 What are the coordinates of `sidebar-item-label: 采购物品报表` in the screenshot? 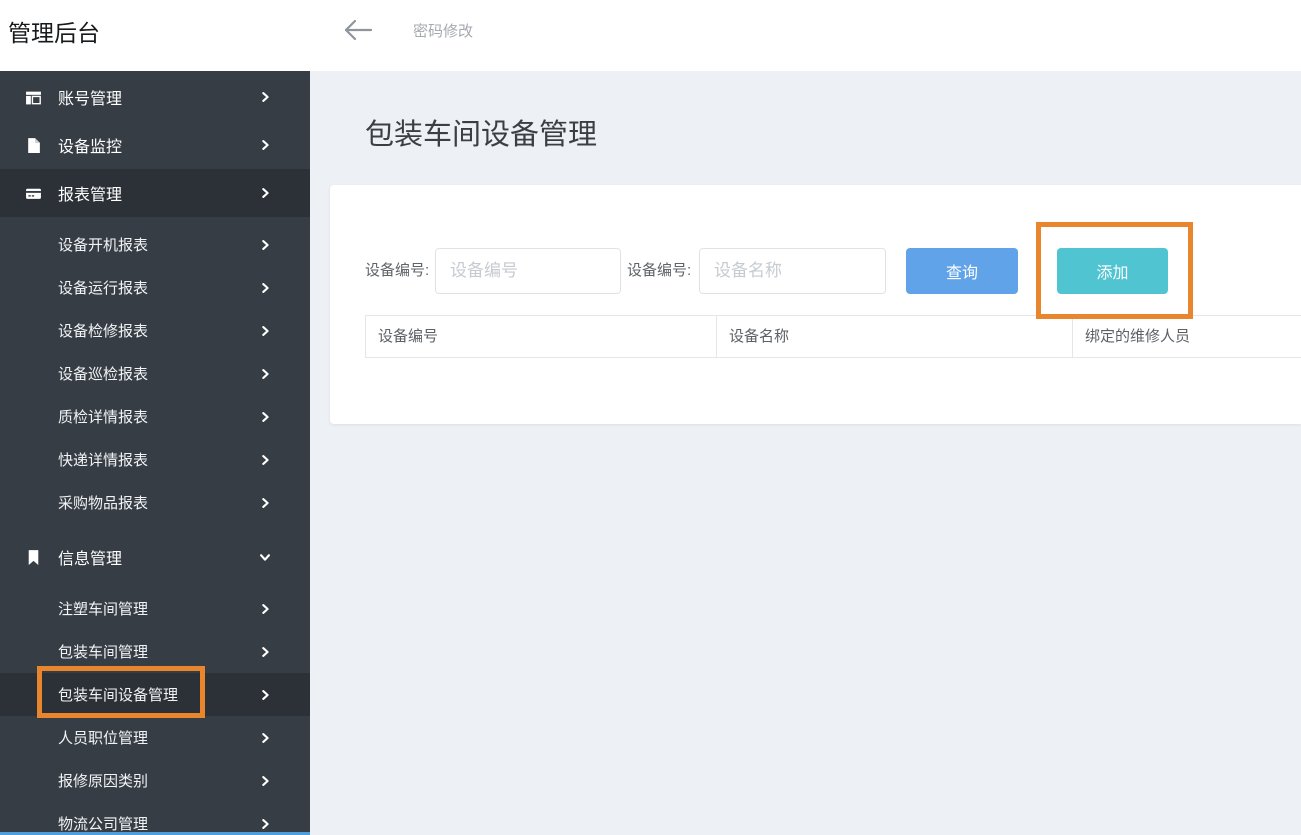 It's located at (103, 503).